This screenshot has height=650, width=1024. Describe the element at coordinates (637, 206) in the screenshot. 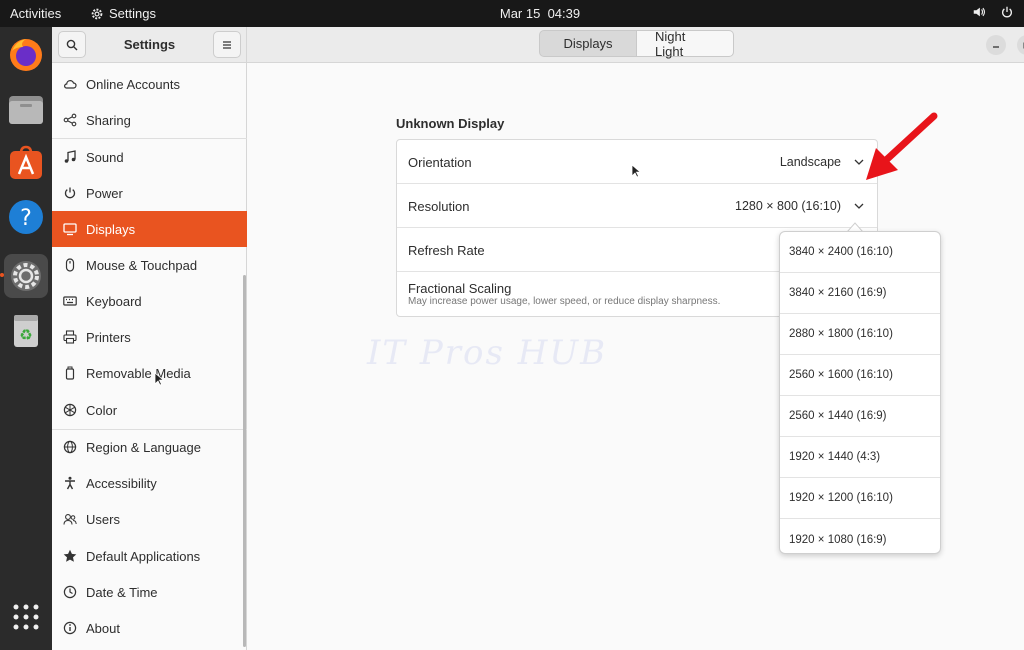

I see `resolution-row: Resolution 1280 × 800 (16:10)` at that location.